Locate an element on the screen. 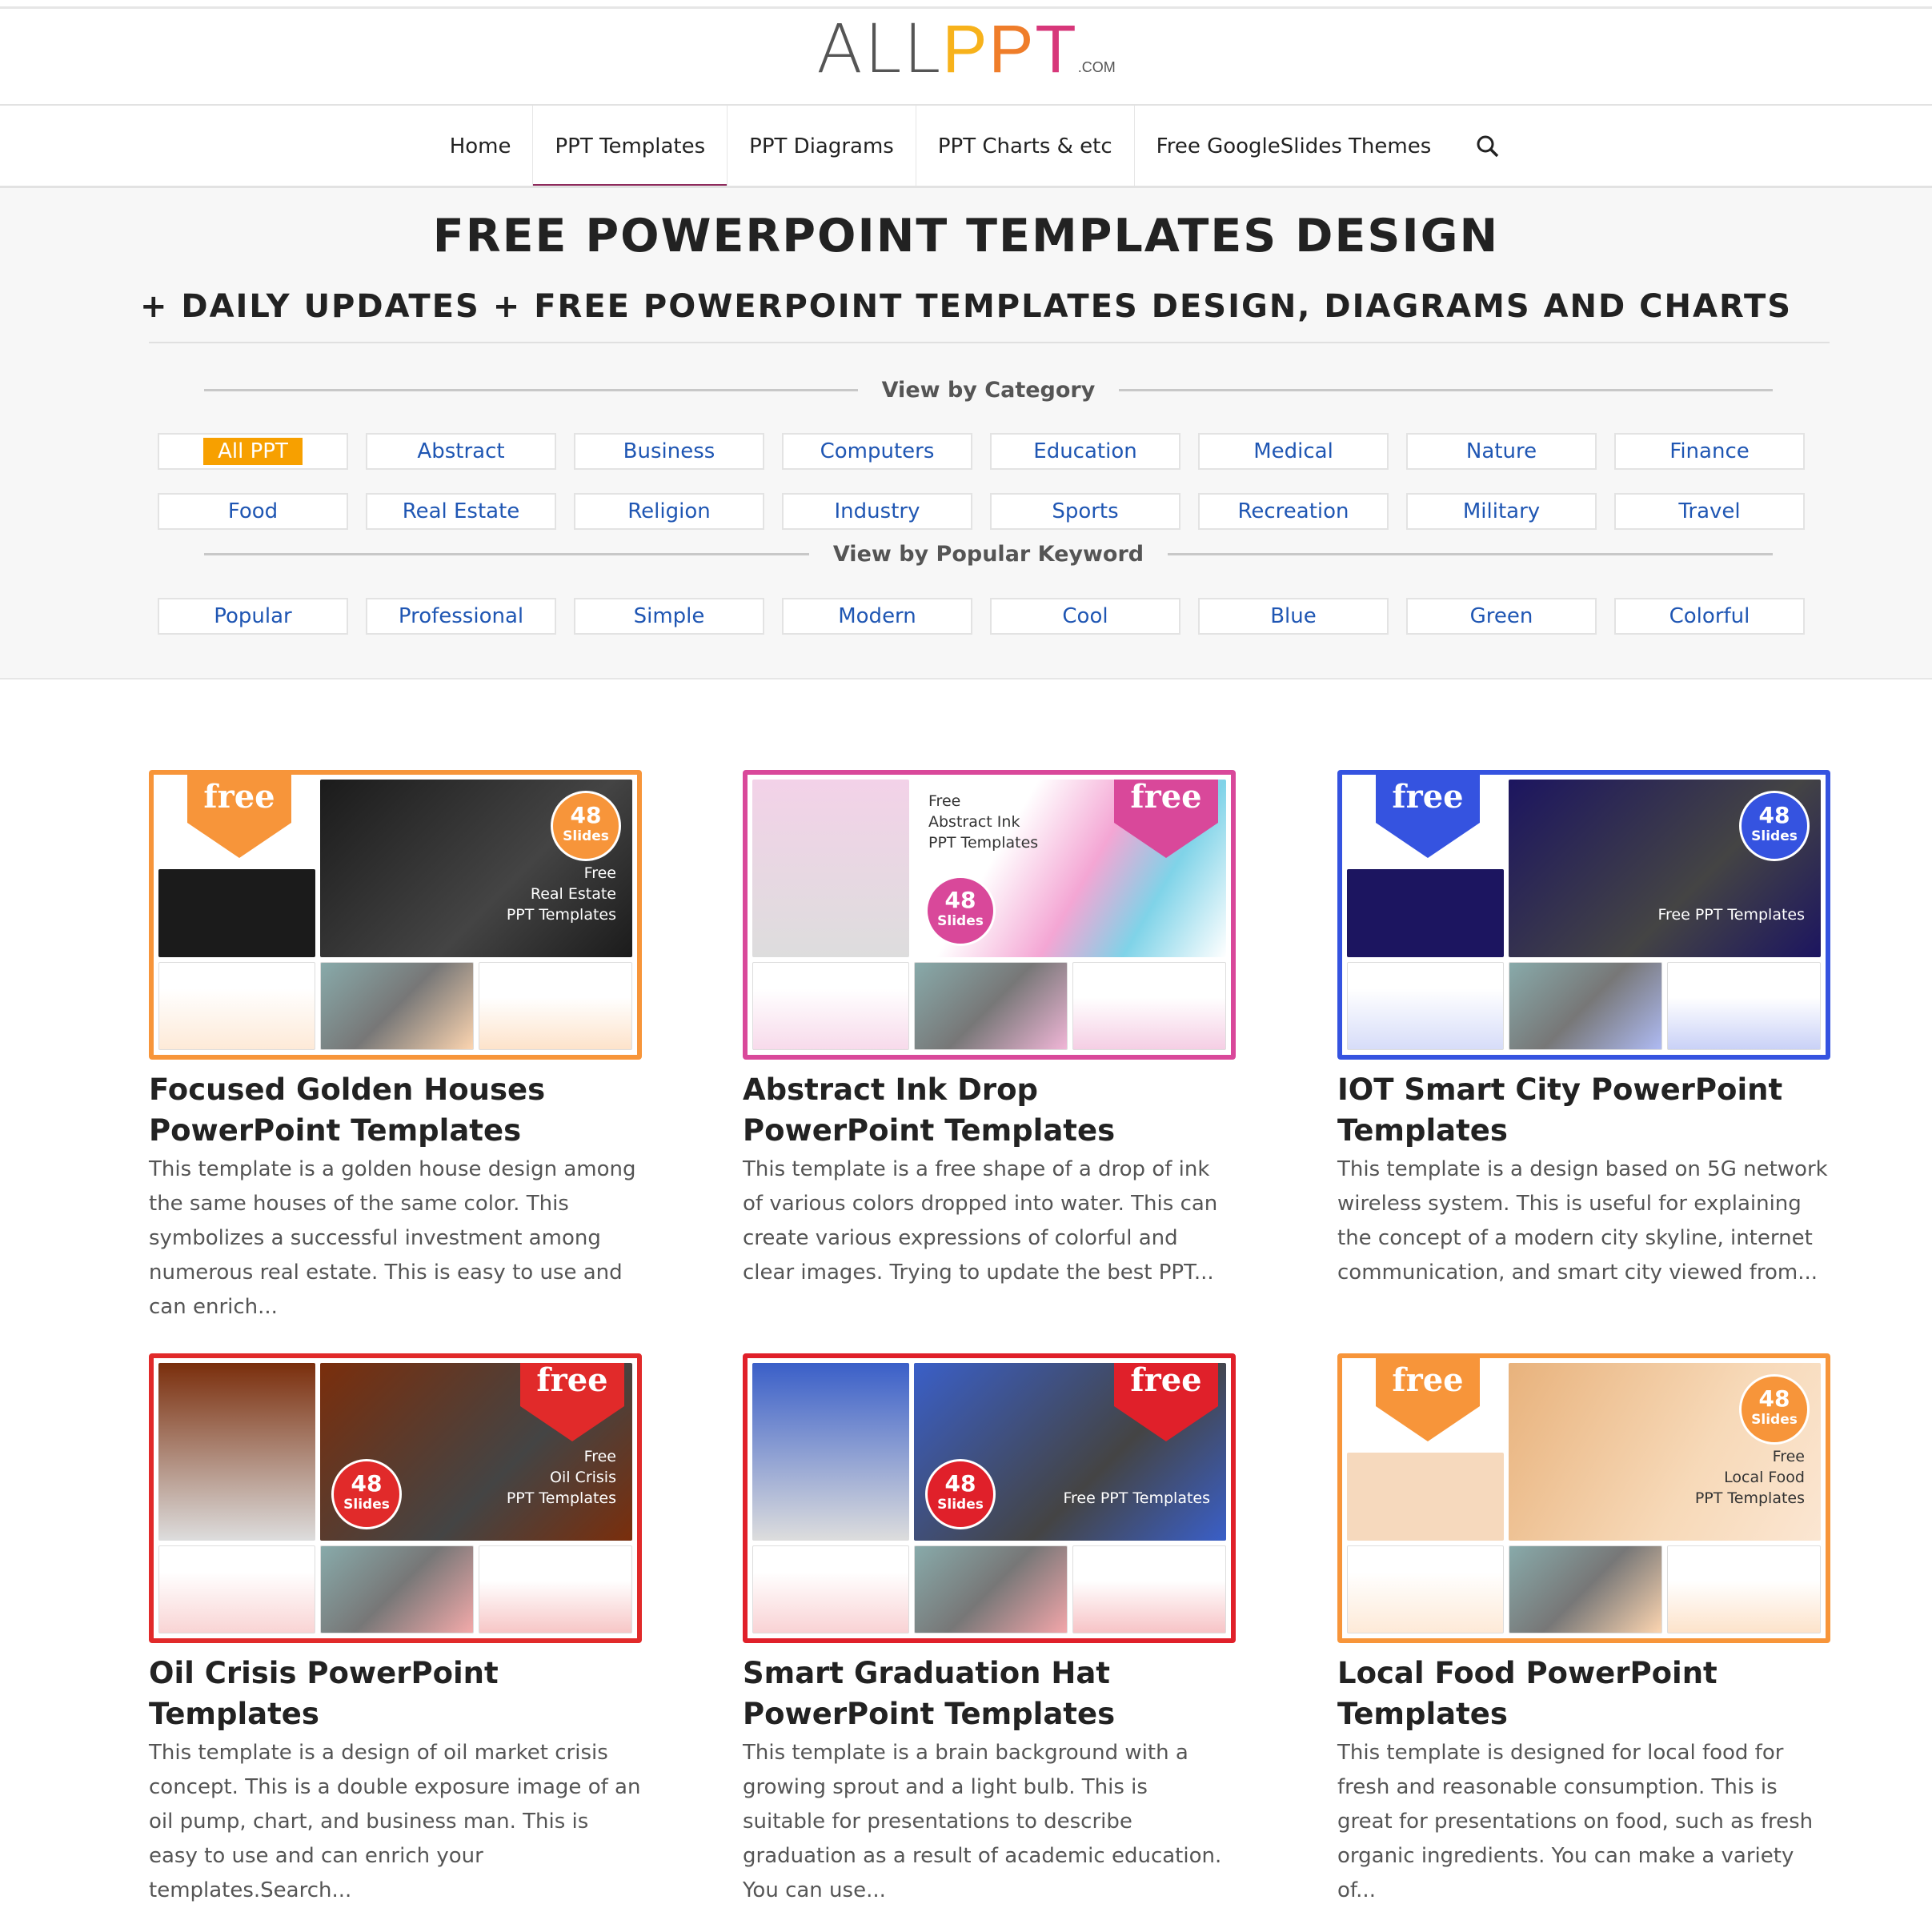 This screenshot has height=1908, width=1932. thumbnail-main-slide: Free Real Estate PPT Templates 48 Slides is located at coordinates (476, 868).